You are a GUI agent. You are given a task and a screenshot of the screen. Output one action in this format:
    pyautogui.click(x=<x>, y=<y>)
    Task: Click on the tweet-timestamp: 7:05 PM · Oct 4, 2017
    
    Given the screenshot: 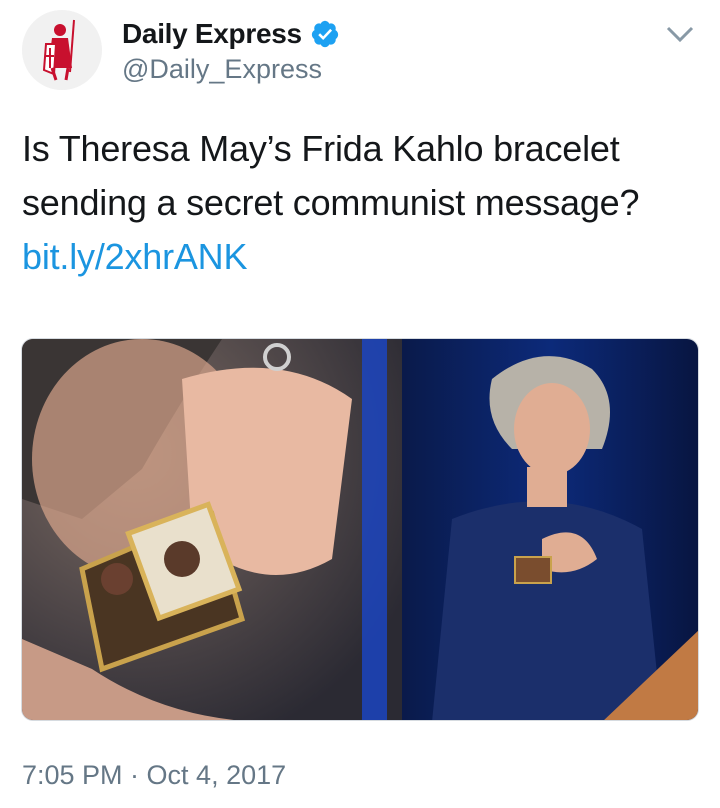 What is the action you would take?
    pyautogui.click(x=154, y=775)
    